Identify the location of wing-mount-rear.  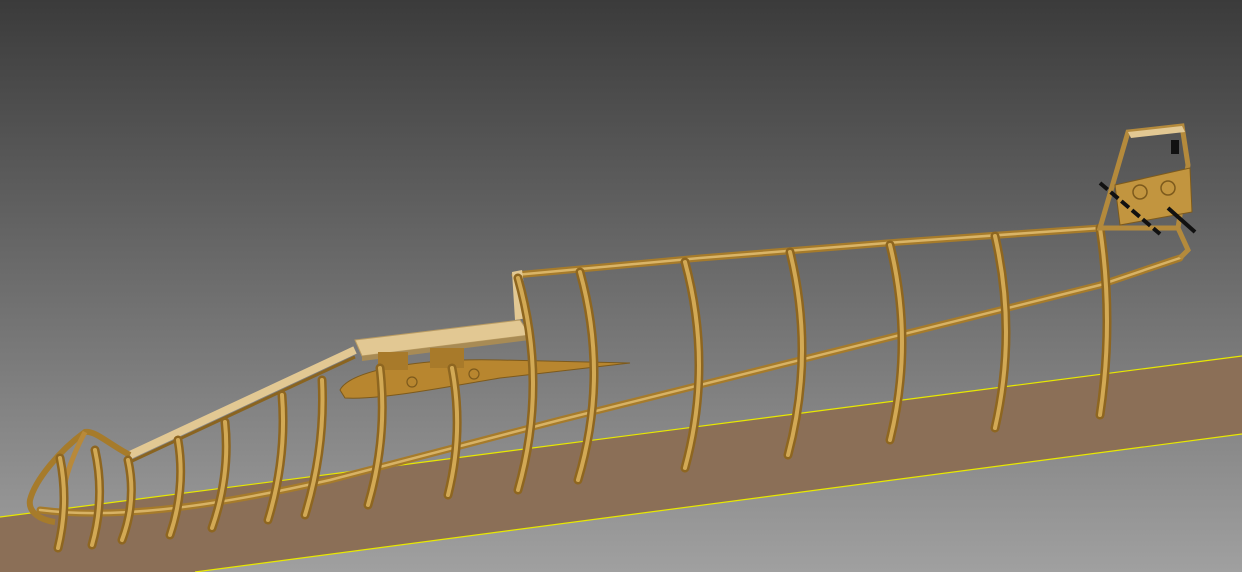
(447, 358).